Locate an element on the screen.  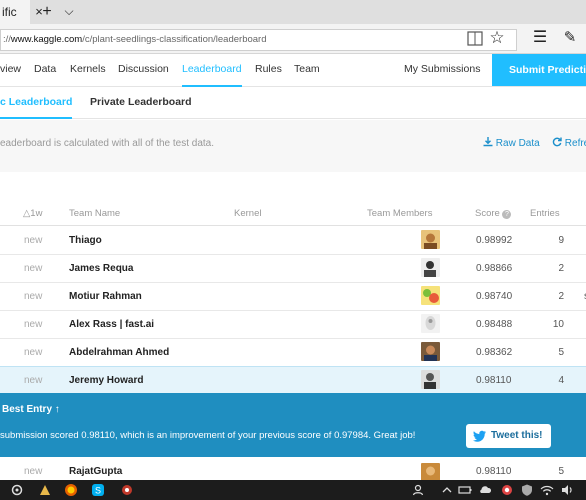
tweet-button-label: Tweet this! is located at coordinates (517, 435).